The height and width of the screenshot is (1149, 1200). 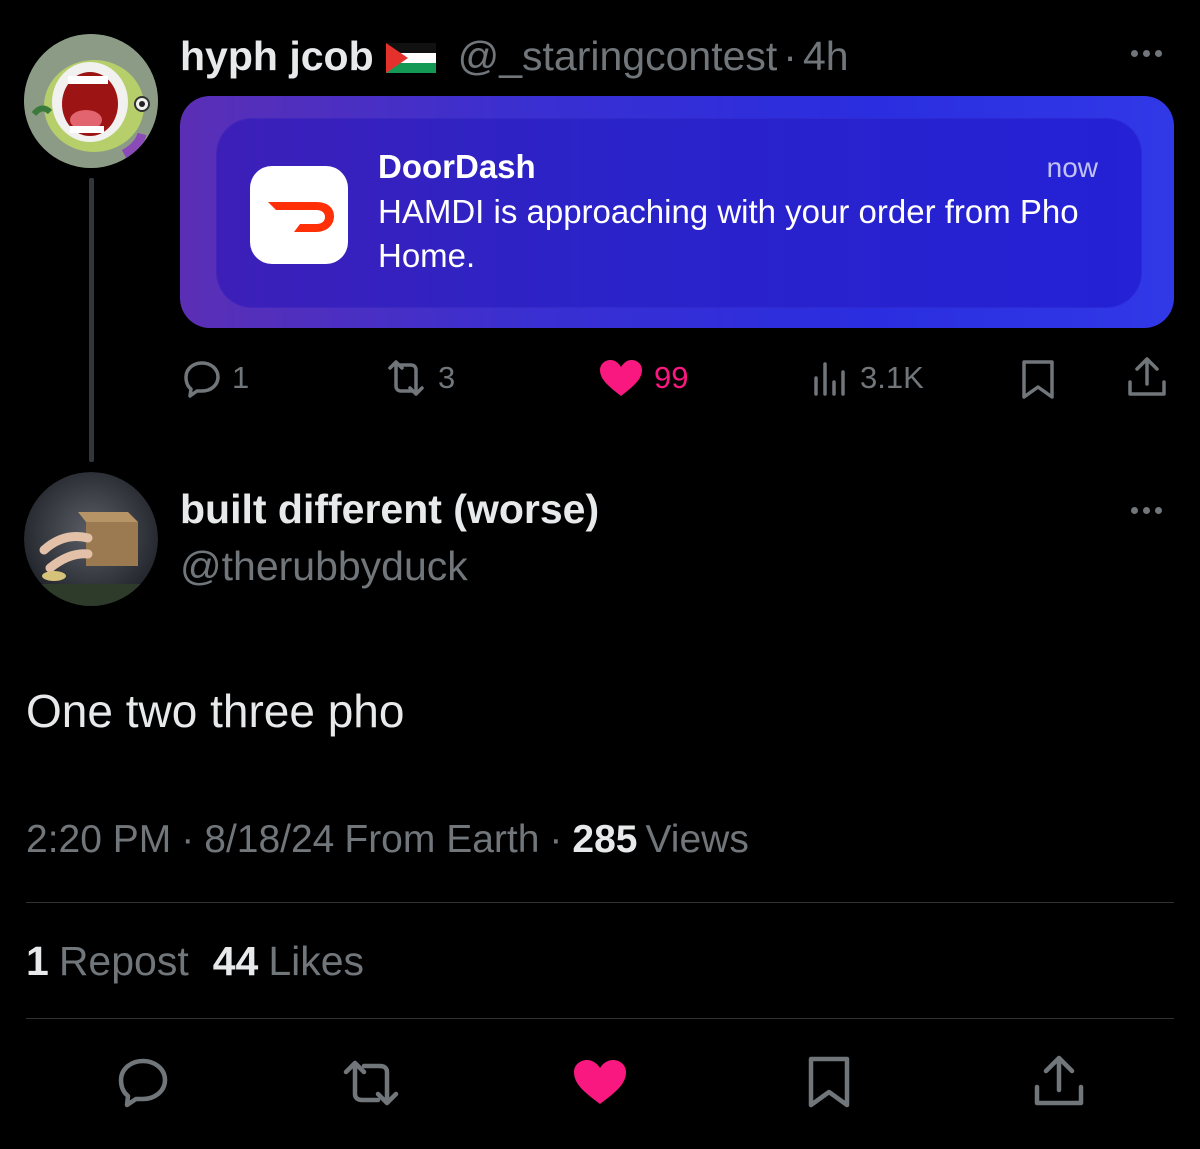 I want to click on analytics-icon, so click(x=830, y=378).